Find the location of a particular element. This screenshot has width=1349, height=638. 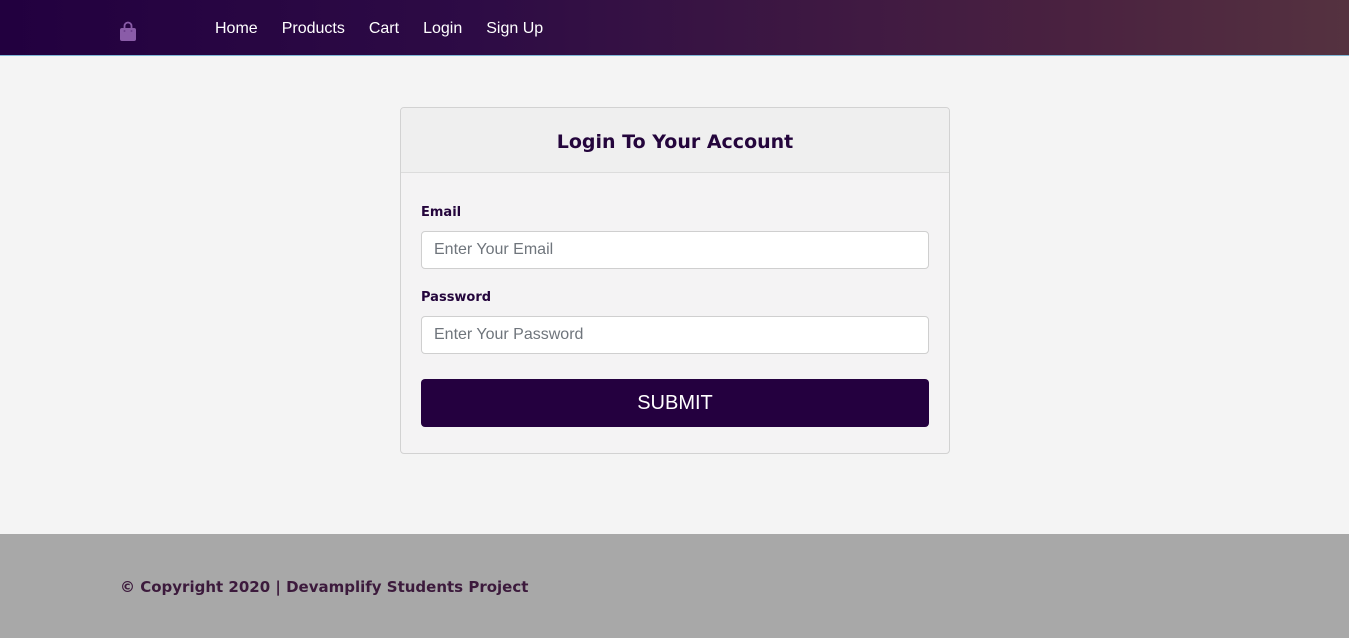

email-field is located at coordinates (675, 250).